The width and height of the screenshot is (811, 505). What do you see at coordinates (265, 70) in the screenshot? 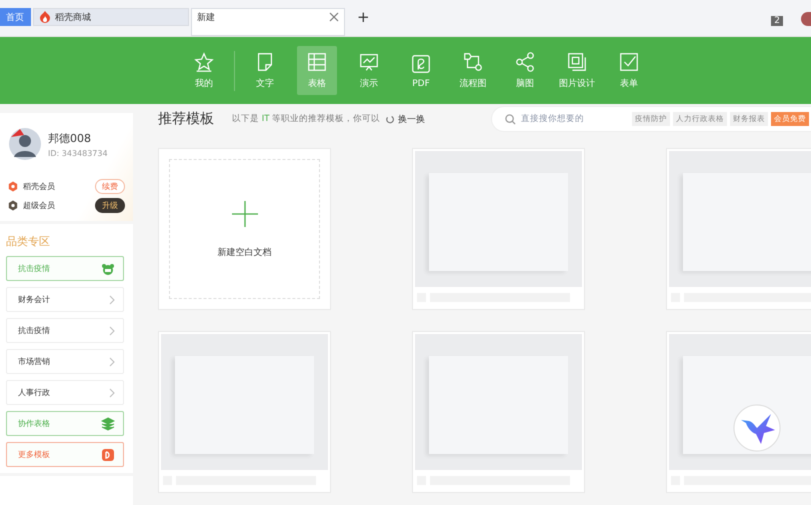
I see `nav-tab: 文字` at bounding box center [265, 70].